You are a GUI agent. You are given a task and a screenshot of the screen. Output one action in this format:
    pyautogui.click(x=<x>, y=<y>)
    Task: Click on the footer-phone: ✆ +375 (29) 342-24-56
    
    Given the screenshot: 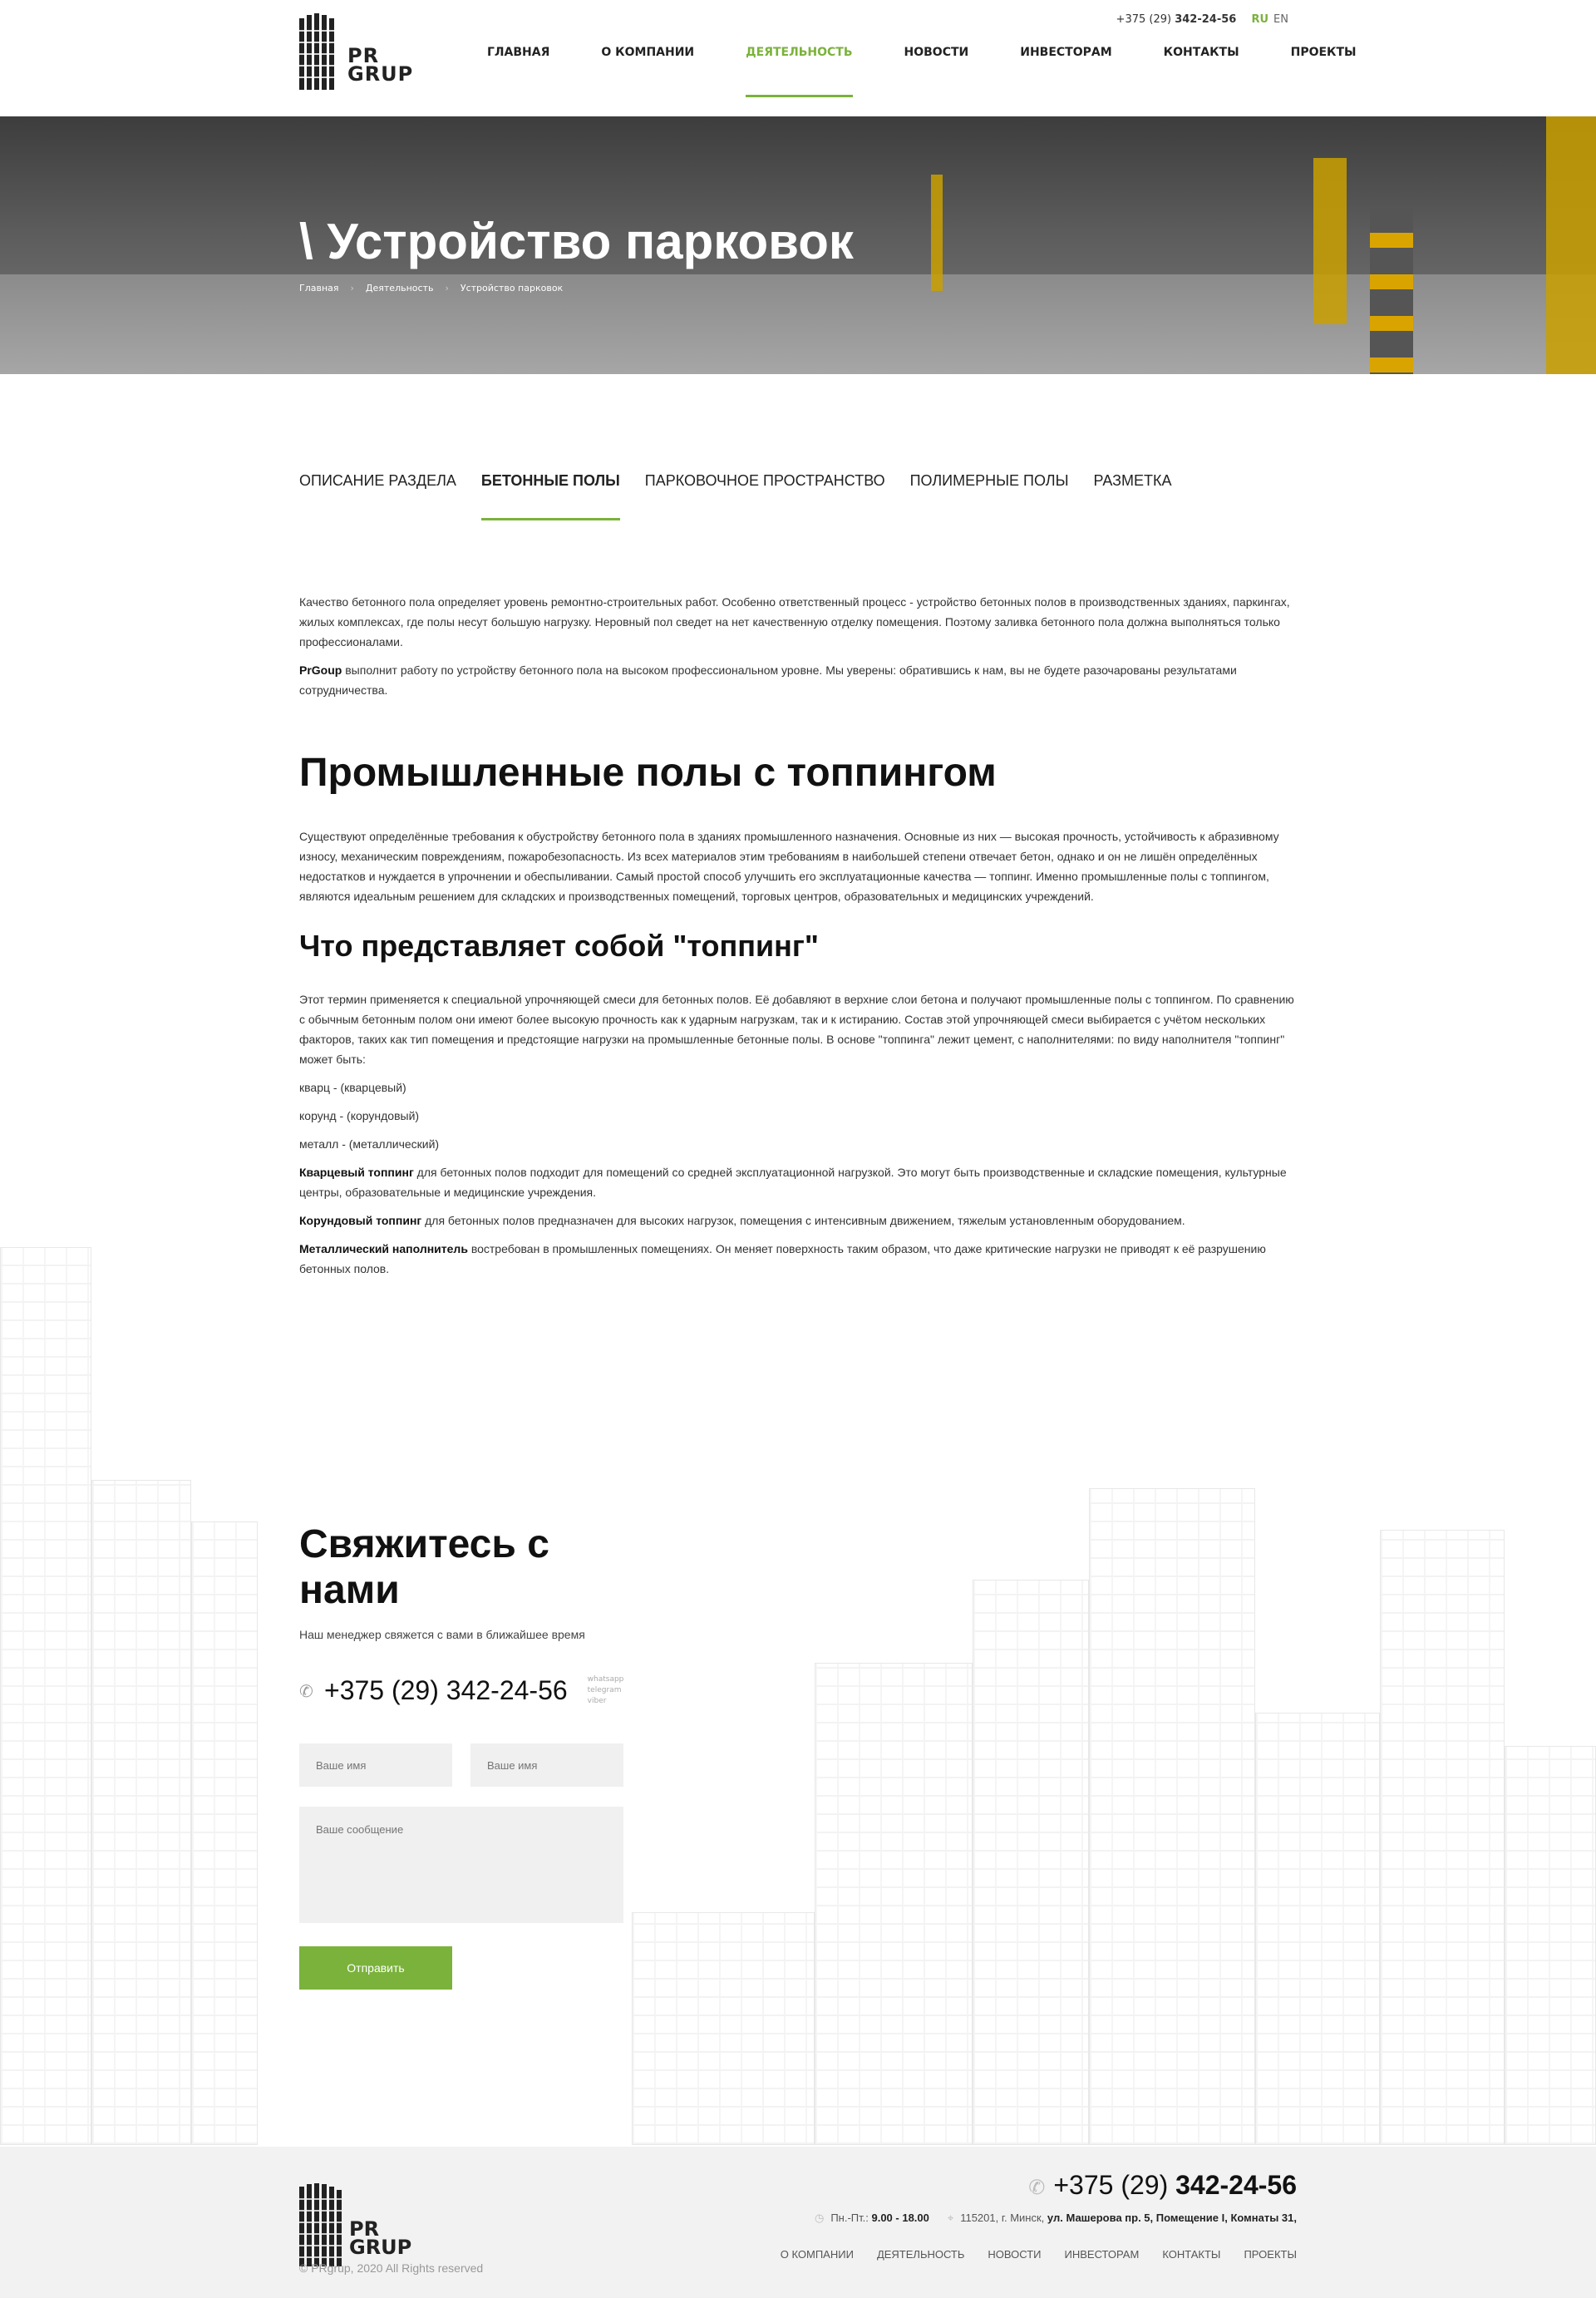 What is the action you would take?
    pyautogui.click(x=1162, y=2185)
    